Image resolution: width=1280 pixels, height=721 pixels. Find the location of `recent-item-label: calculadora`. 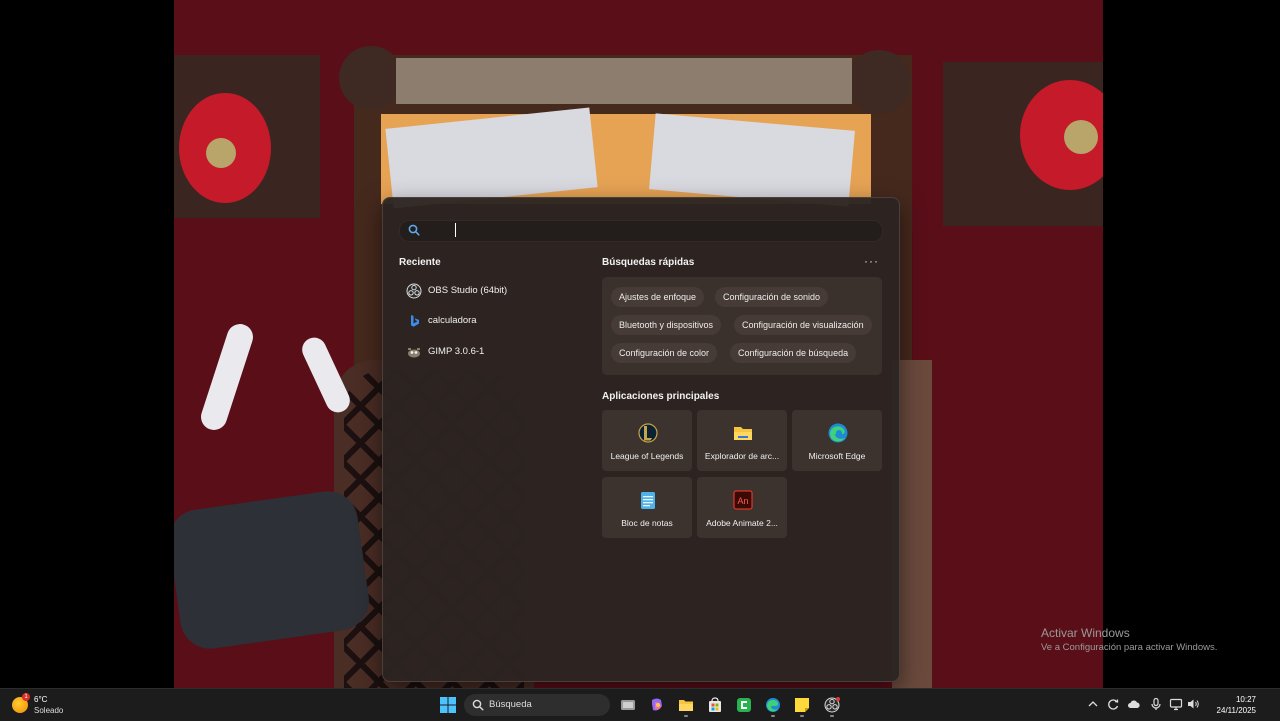

recent-item-label: calculadora is located at coordinates (452, 320).